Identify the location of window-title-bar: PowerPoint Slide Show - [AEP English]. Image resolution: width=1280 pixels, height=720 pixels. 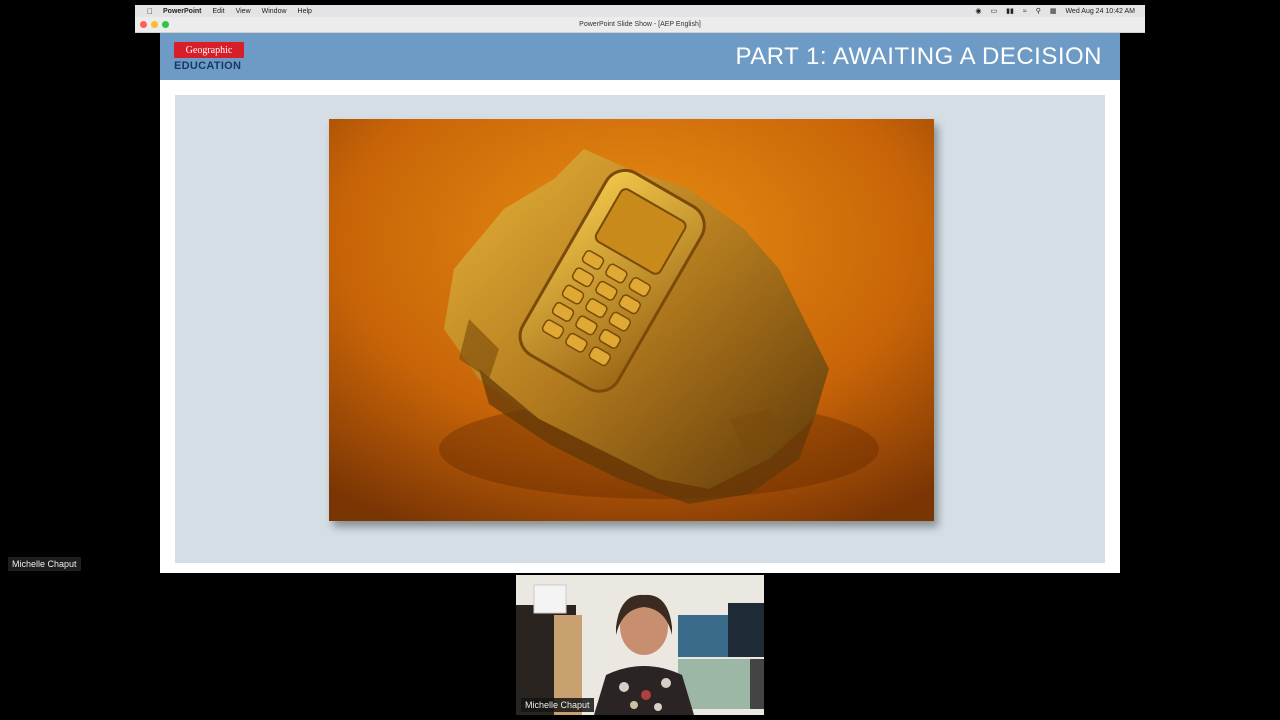
(640, 25).